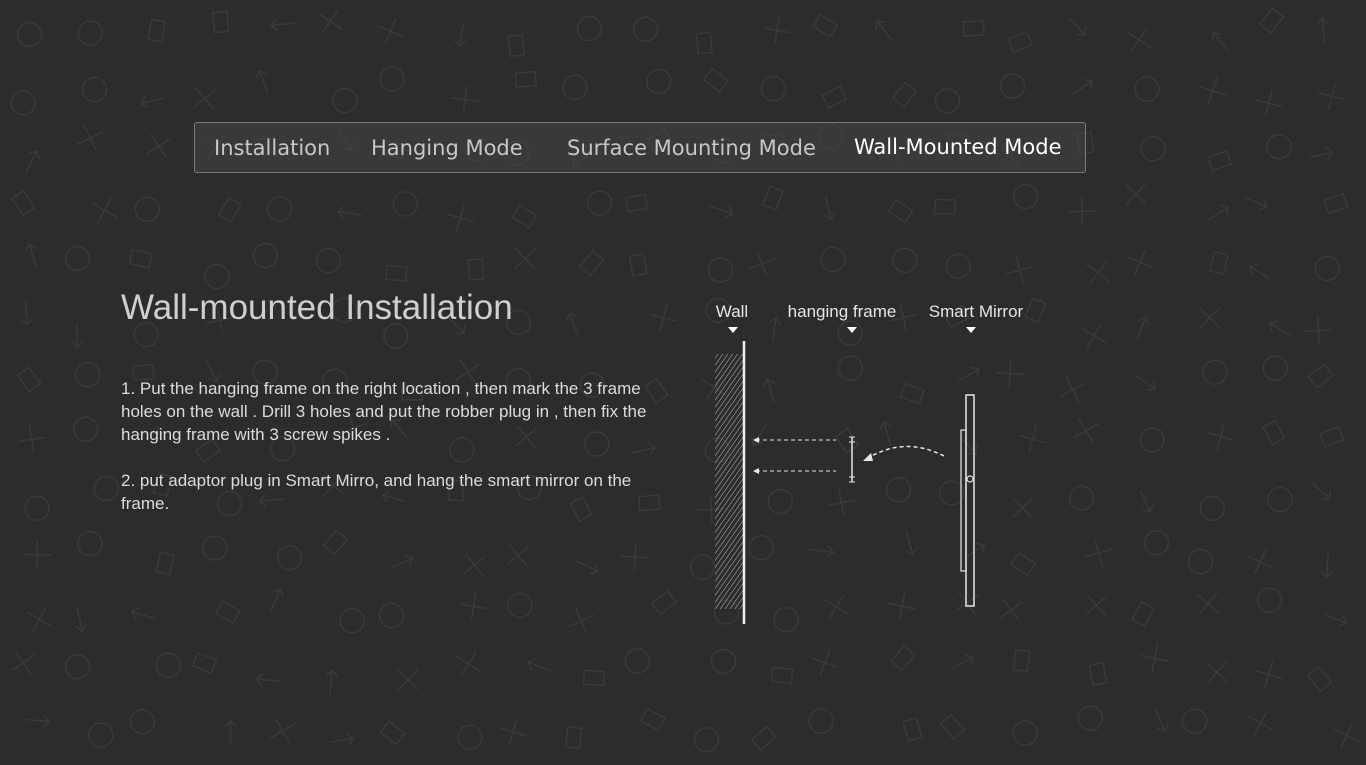  I want to click on page-title: Wall-mounted Installation, so click(317, 307).